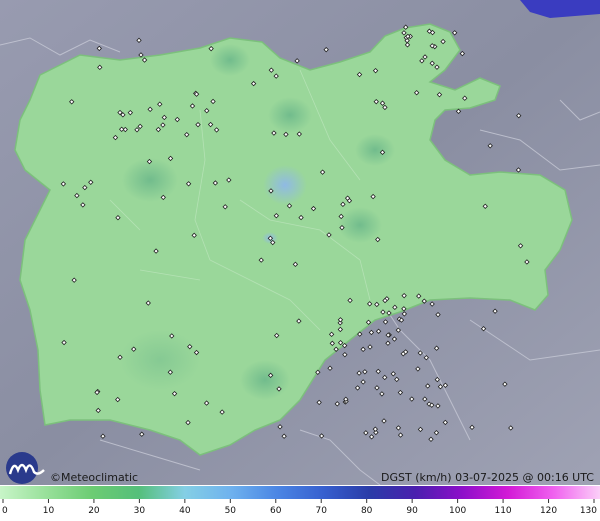 The image size is (600, 521). I want to click on scale-tick-label: 70, so click(322, 511).